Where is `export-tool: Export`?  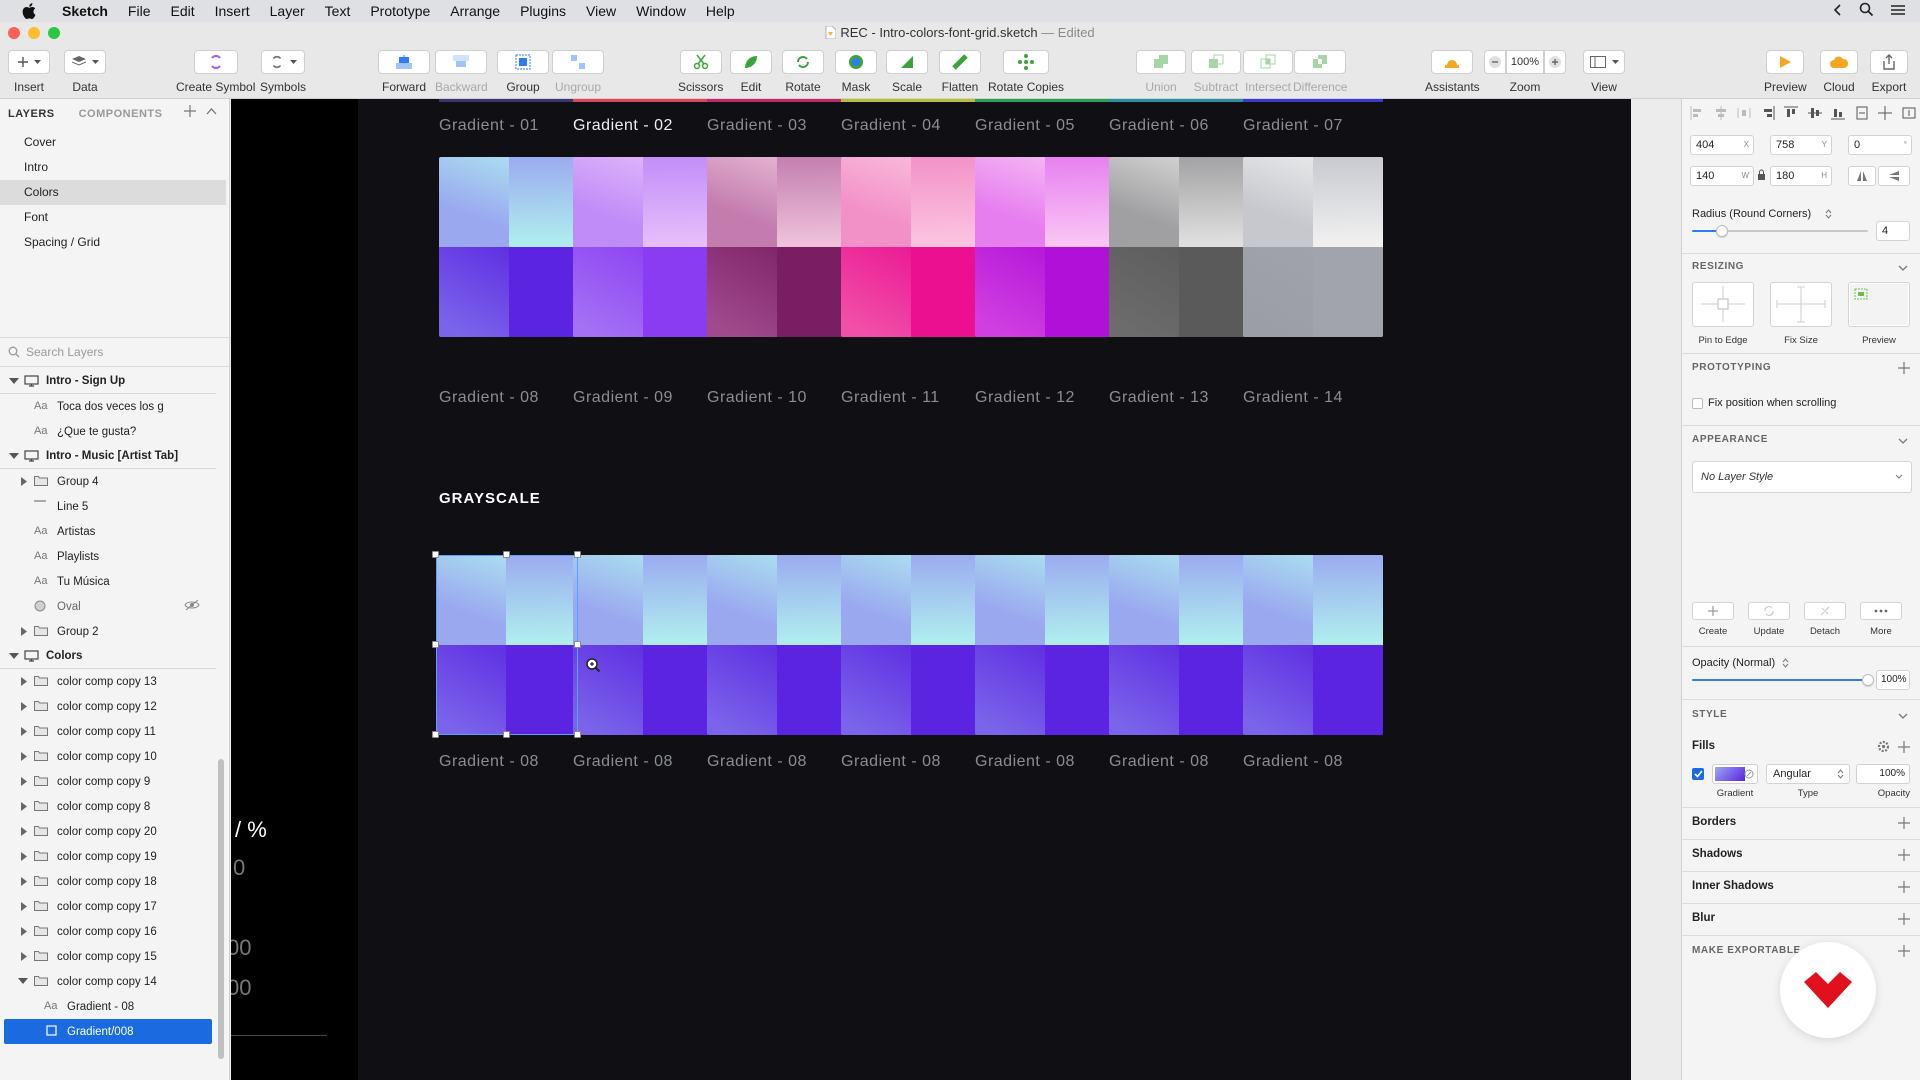
export-tool: Export is located at coordinates (1889, 72).